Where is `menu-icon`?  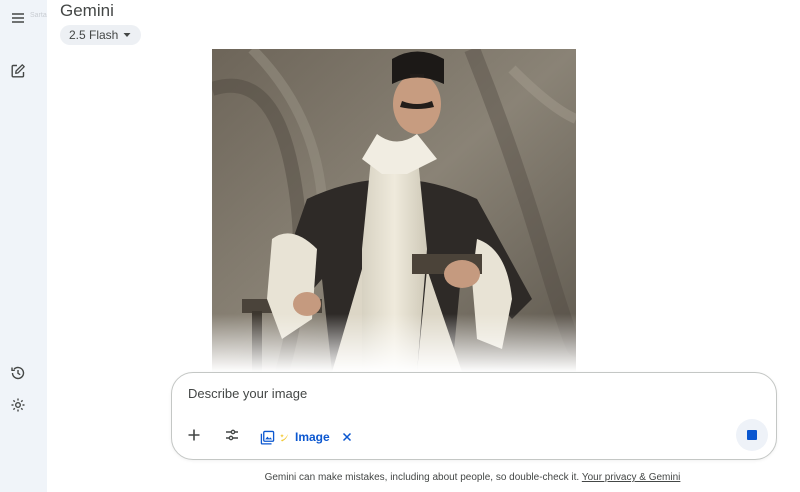
menu-icon is located at coordinates (18, 20).